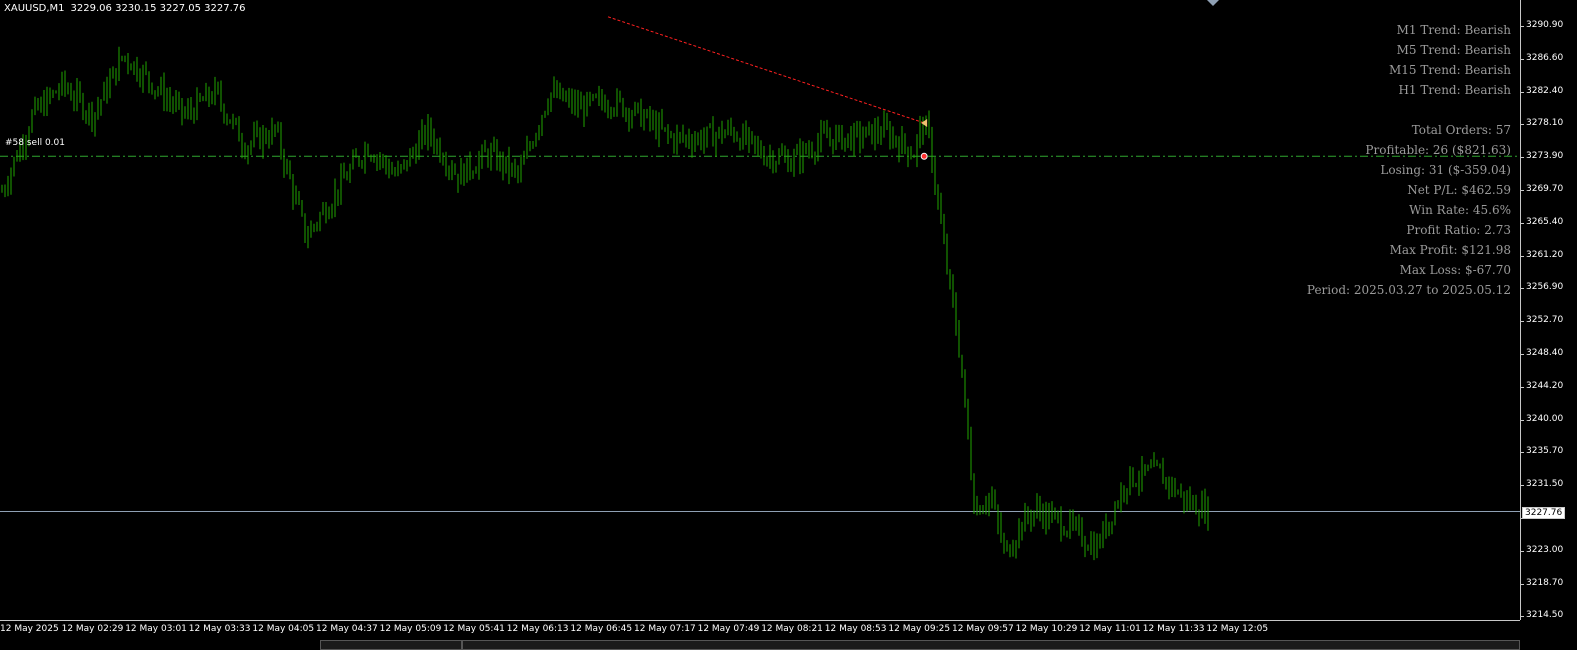  Describe the element at coordinates (283, 629) in the screenshot. I see `x-tick-label: 12 May 04:05` at that location.